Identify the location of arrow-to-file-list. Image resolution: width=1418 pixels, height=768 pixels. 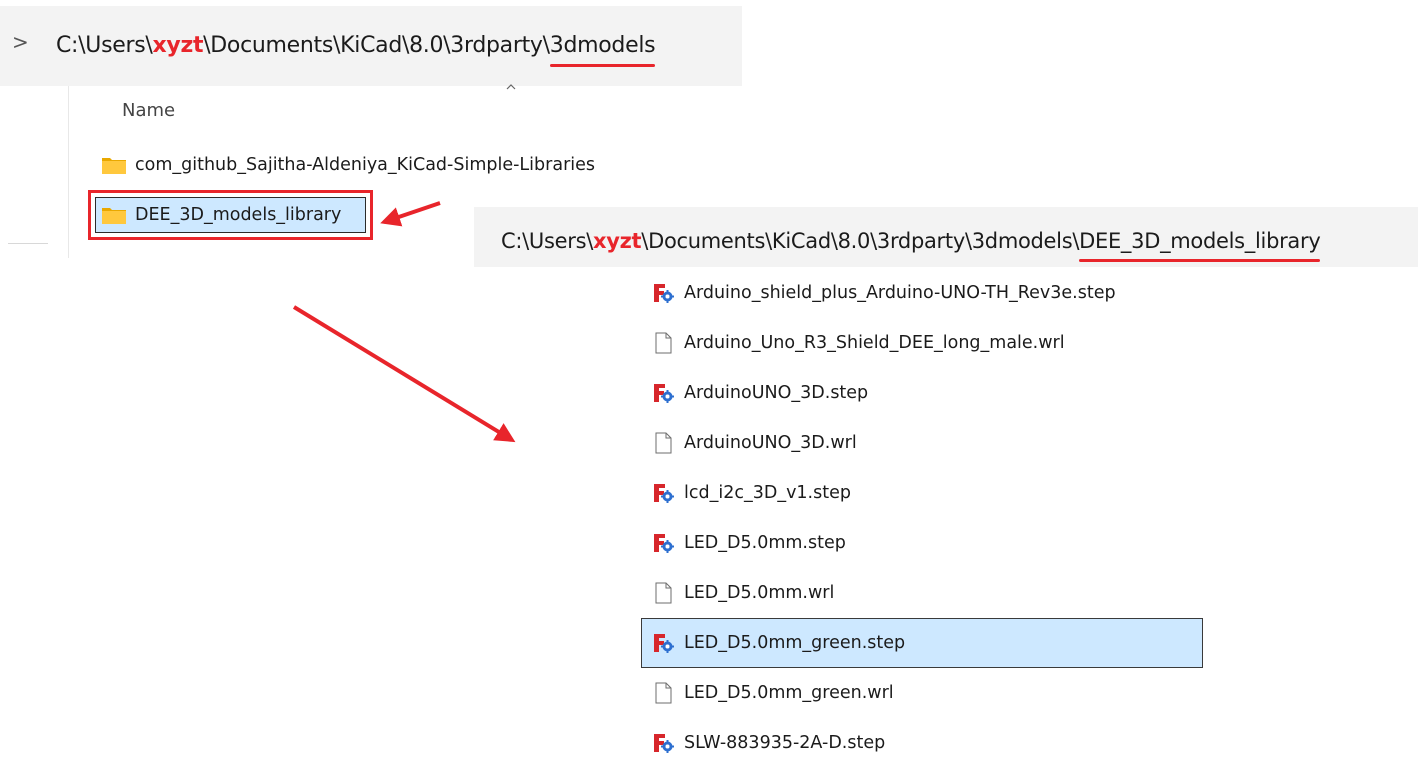
(404, 374).